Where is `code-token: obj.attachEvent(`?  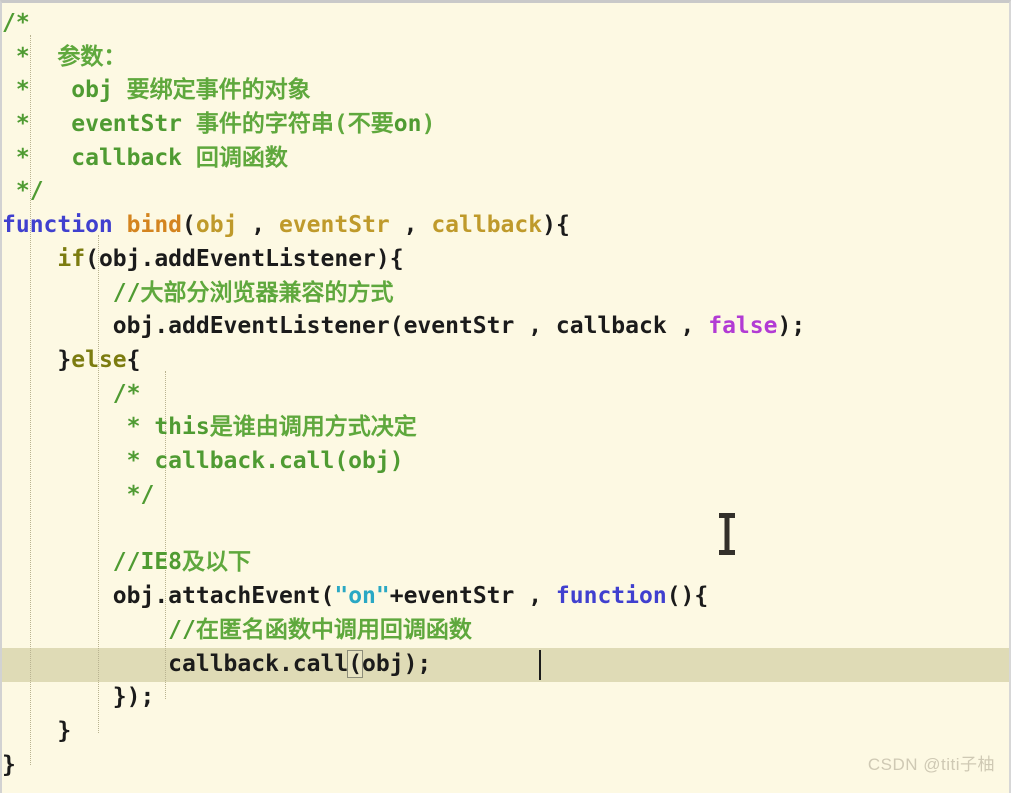 code-token: obj.attachEvent( is located at coordinates (168, 596).